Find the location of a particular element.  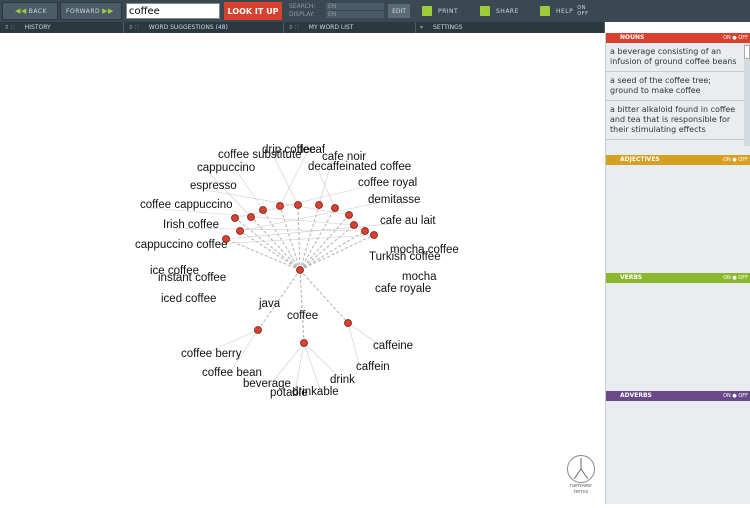

look-it-up-button: LOOK IT UP is located at coordinates (253, 11).